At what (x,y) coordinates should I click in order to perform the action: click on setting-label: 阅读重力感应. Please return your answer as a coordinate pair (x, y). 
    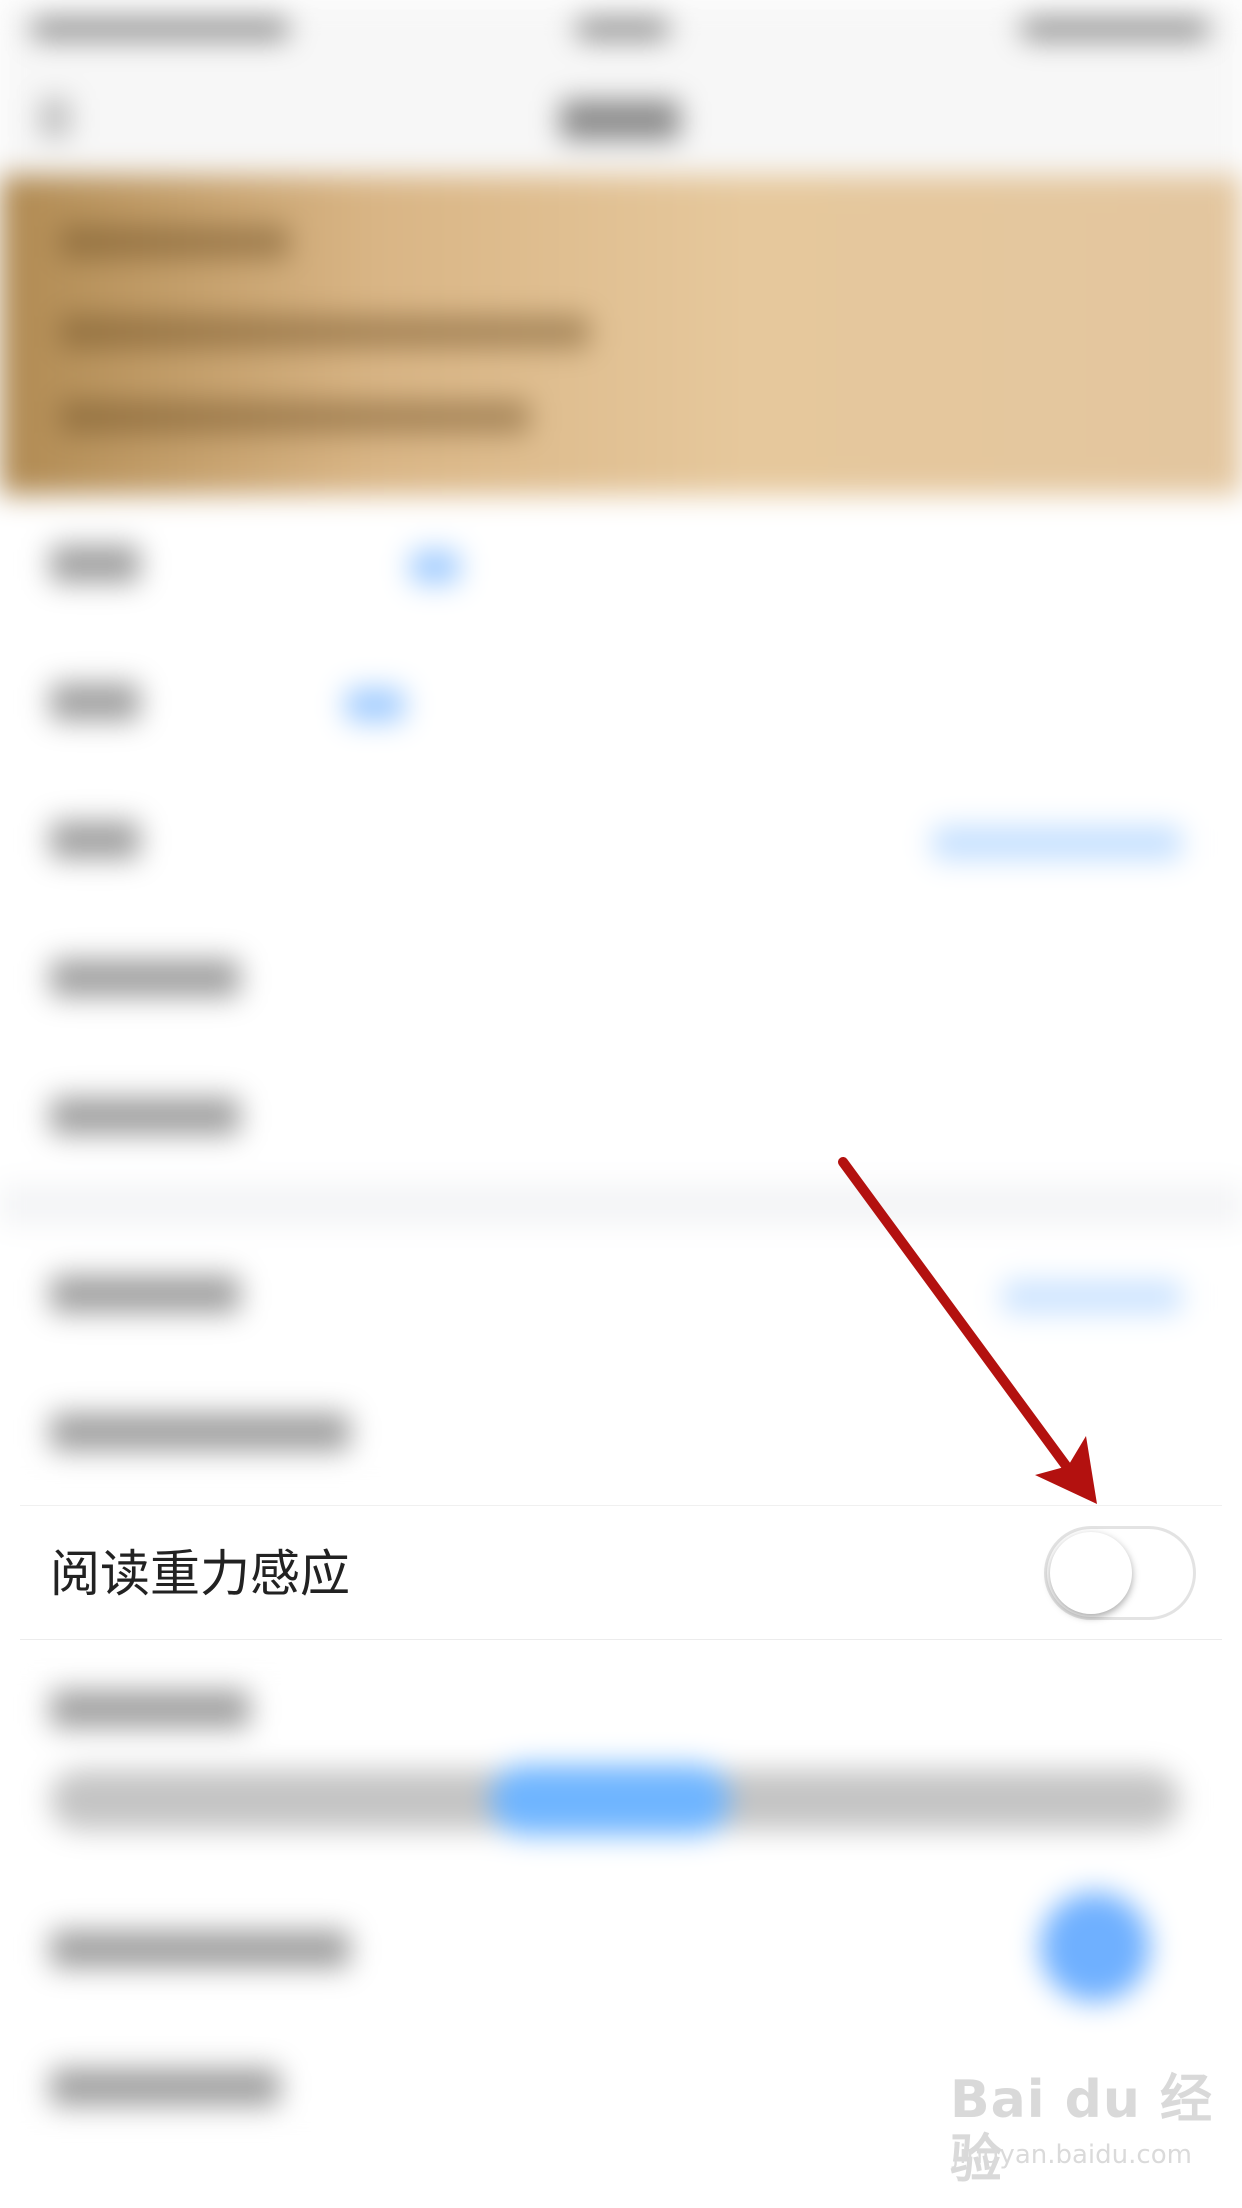
    Looking at the image, I should click on (200, 1574).